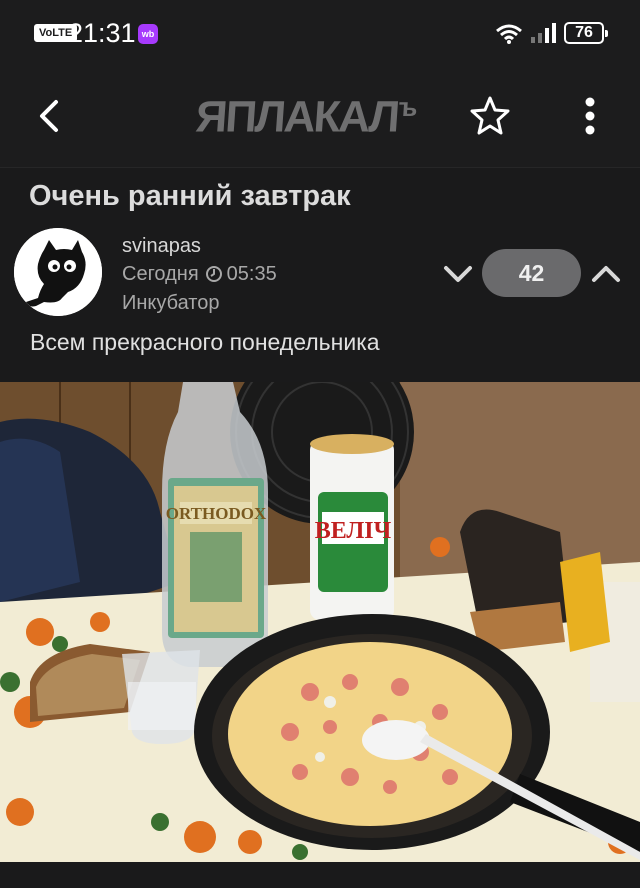 This screenshot has height=888, width=640. What do you see at coordinates (320, 875) in the screenshot?
I see `bottom-strip` at bounding box center [320, 875].